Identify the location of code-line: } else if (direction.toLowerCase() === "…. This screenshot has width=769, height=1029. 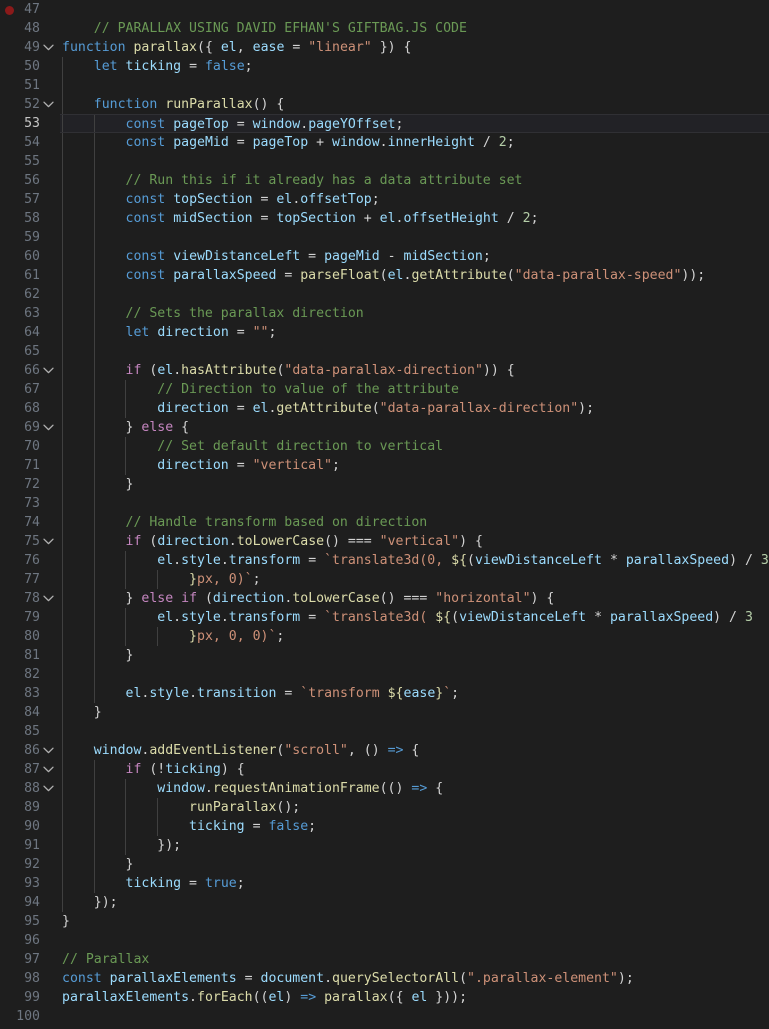
(414, 598).